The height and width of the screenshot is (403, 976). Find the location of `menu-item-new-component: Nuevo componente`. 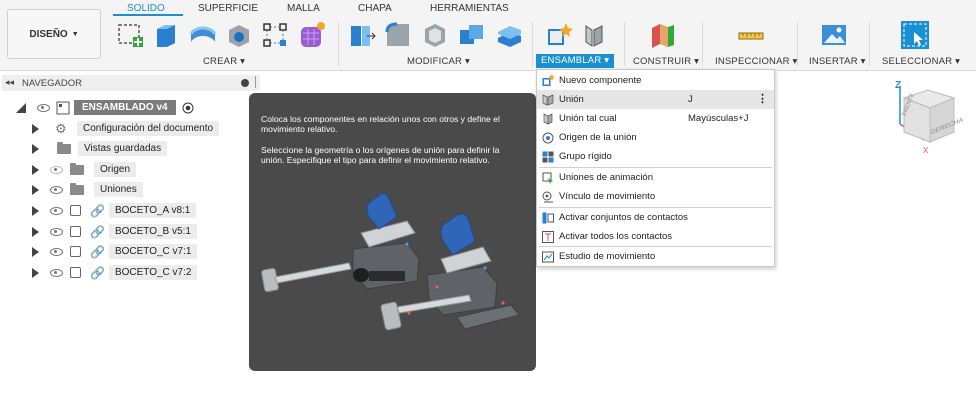

menu-item-new-component: Nuevo componente is located at coordinates (655, 80).